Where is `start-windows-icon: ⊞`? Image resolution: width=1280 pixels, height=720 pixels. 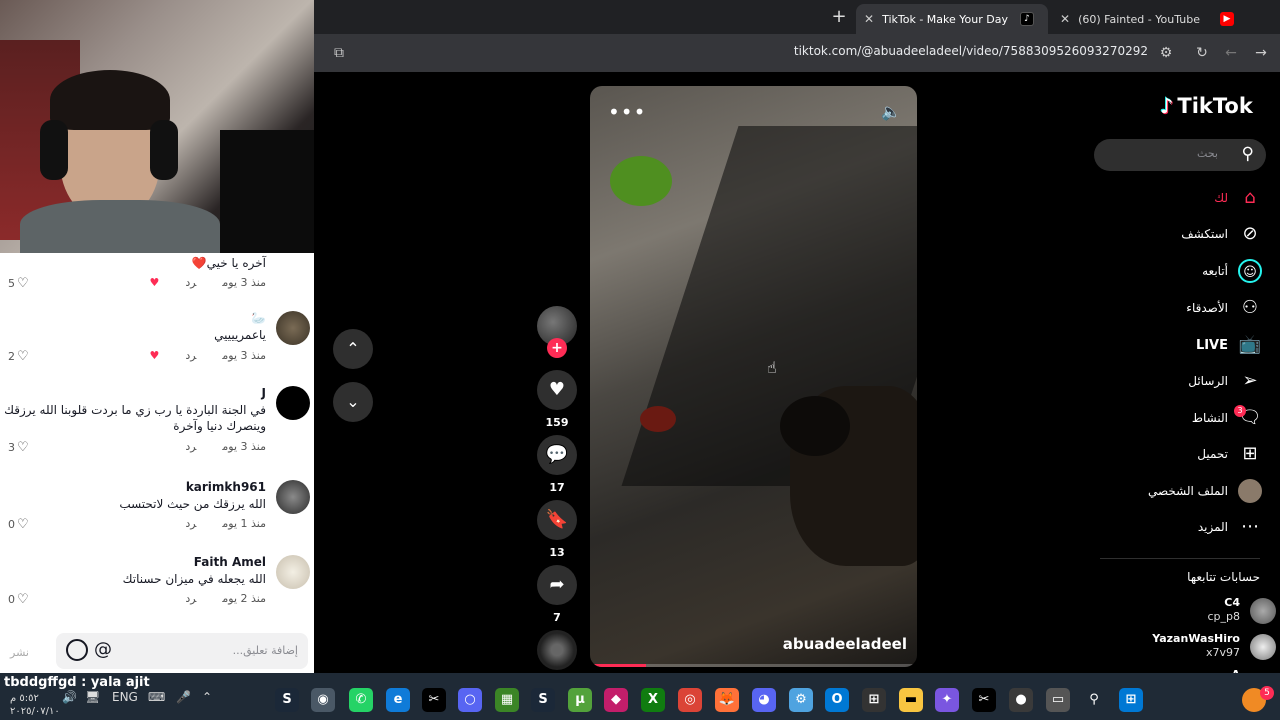
start-windows-icon: ⊞ is located at coordinates (1131, 700).